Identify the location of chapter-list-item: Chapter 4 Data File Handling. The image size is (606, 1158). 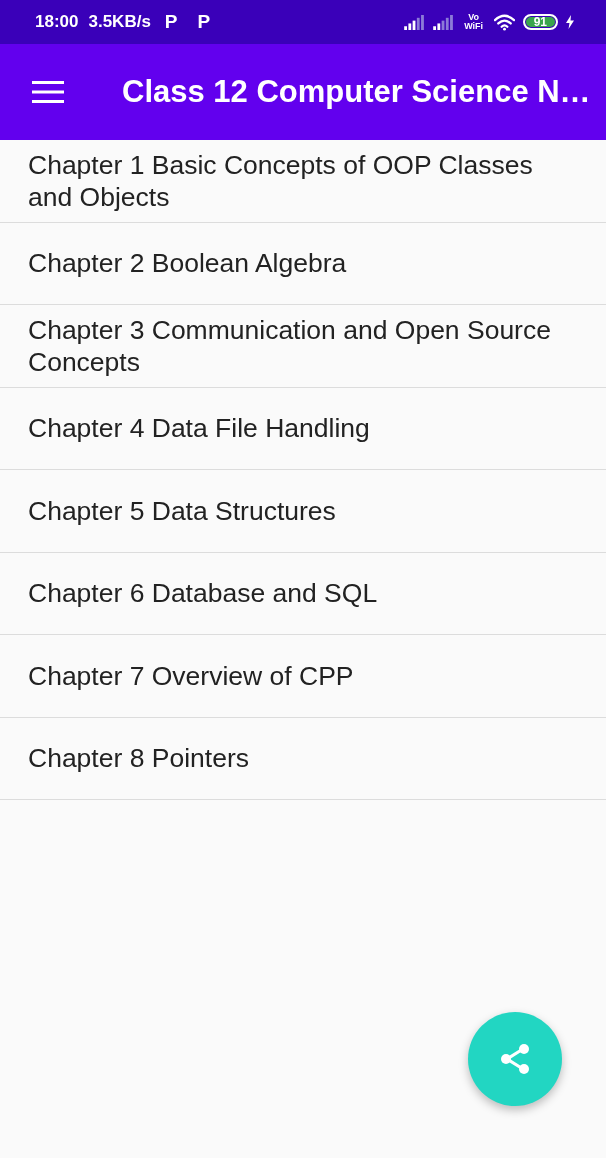
(303, 428).